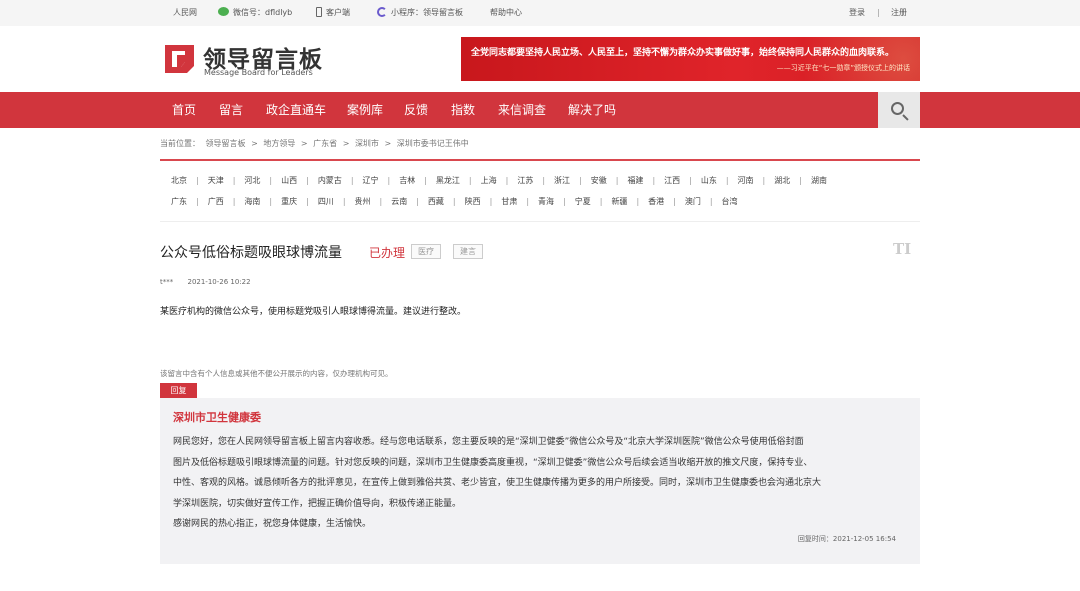 This screenshot has height=591, width=1080. Describe the element at coordinates (592, 110) in the screenshot. I see `nav-item-solved: 解决了吗` at that location.